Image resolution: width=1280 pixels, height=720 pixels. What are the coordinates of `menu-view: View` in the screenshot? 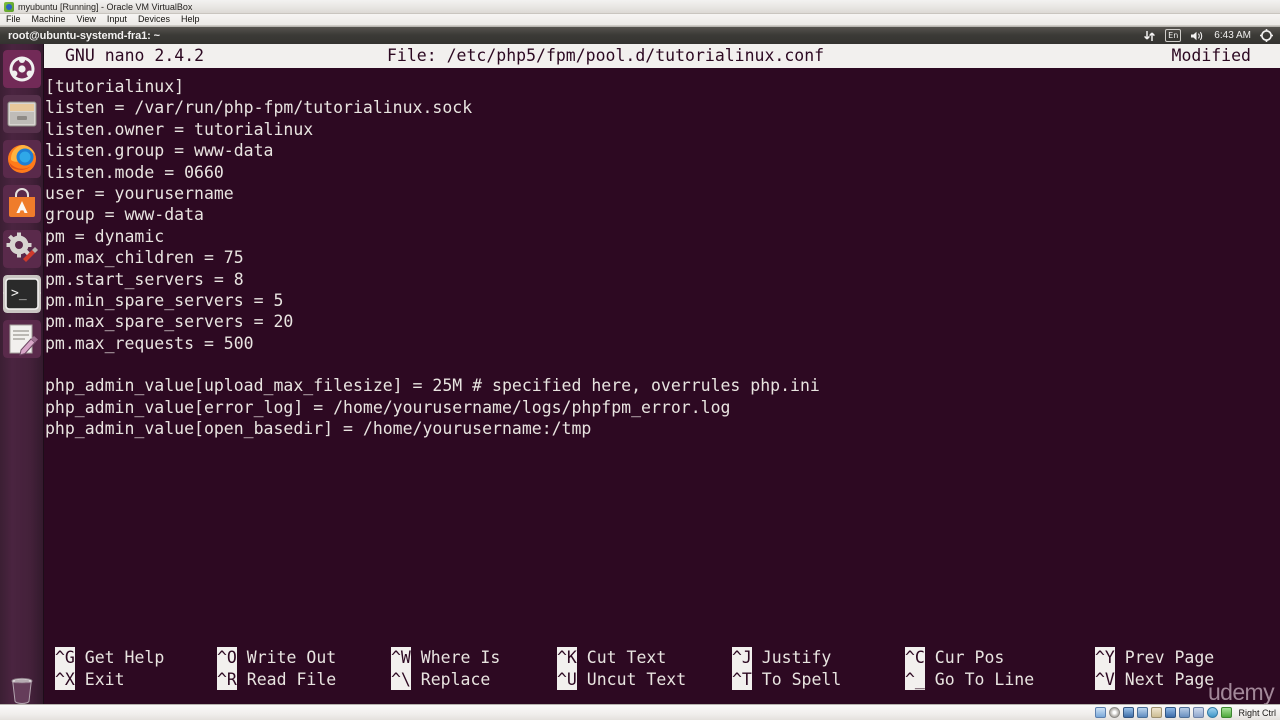 It's located at (86, 19).